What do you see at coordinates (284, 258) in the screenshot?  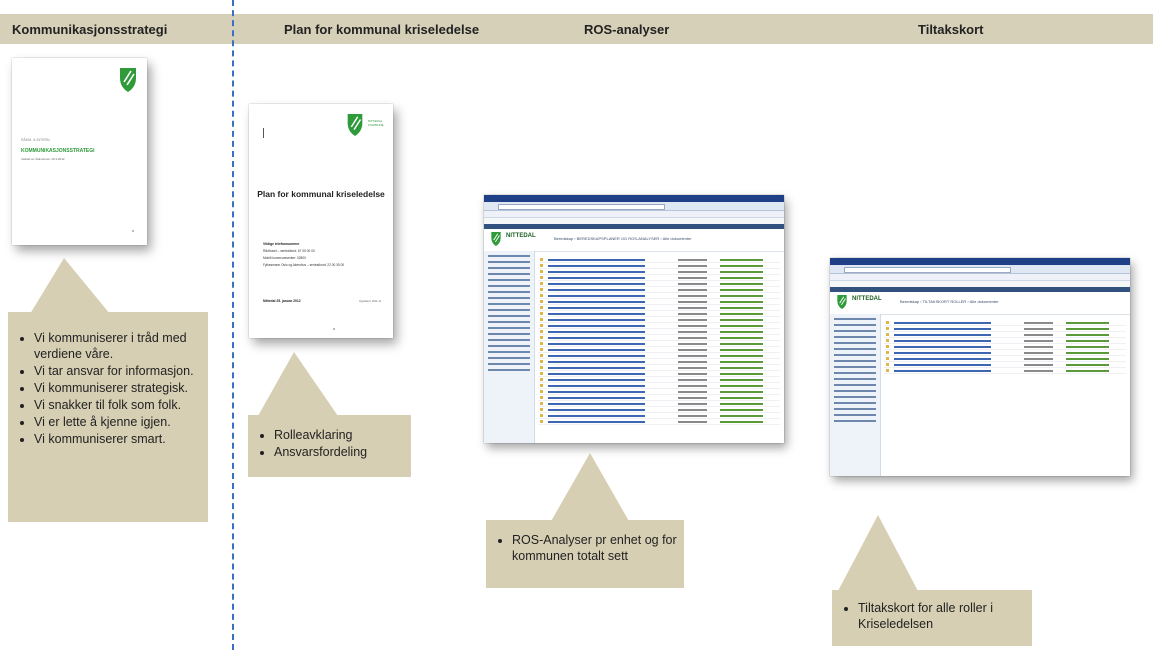 I see `doc2-phone-line: Mobilt kommunesenter: 02800` at bounding box center [284, 258].